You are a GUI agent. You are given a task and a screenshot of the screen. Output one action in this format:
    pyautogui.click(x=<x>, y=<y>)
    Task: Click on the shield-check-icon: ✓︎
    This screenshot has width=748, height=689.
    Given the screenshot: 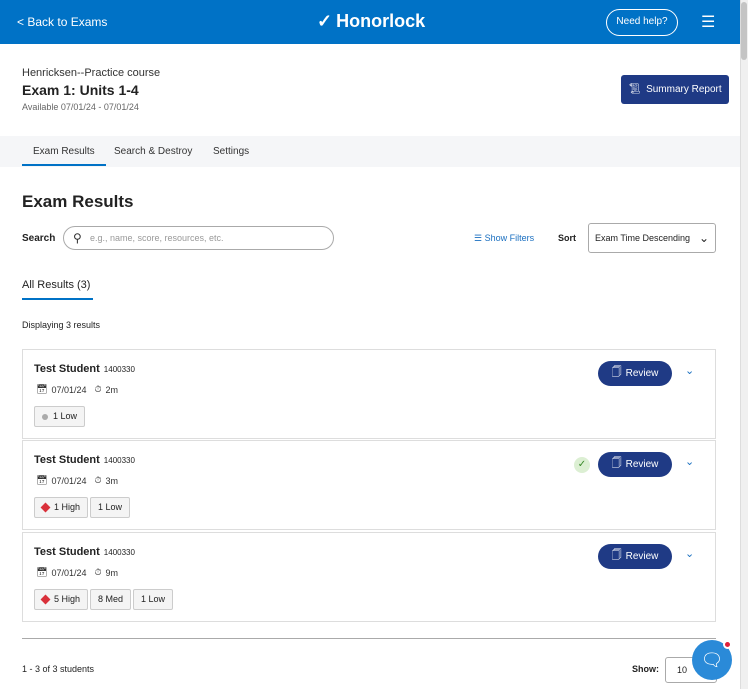 What is the action you would take?
    pyautogui.click(x=325, y=21)
    